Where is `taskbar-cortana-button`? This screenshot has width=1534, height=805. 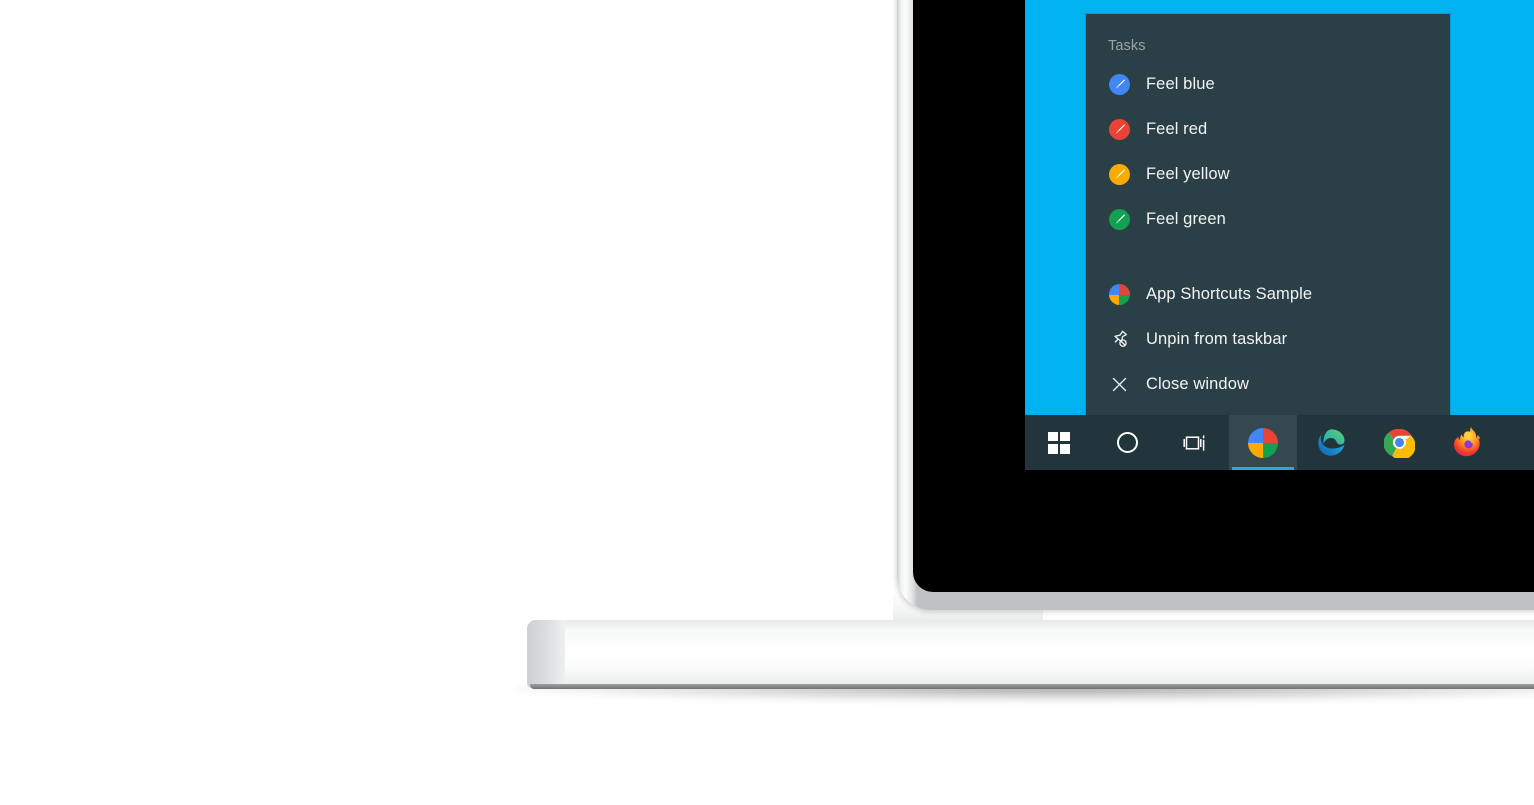 taskbar-cortana-button is located at coordinates (1127, 442).